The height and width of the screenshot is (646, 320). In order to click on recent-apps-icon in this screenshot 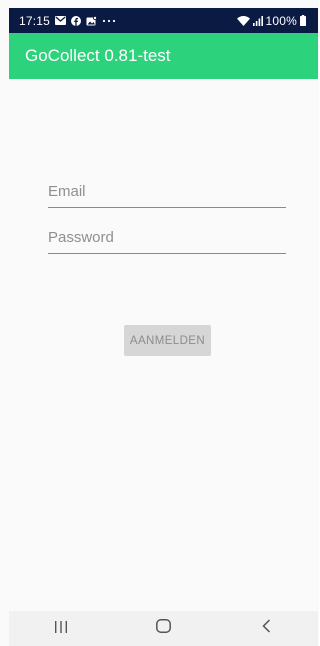, I will do `click(61, 629)`.